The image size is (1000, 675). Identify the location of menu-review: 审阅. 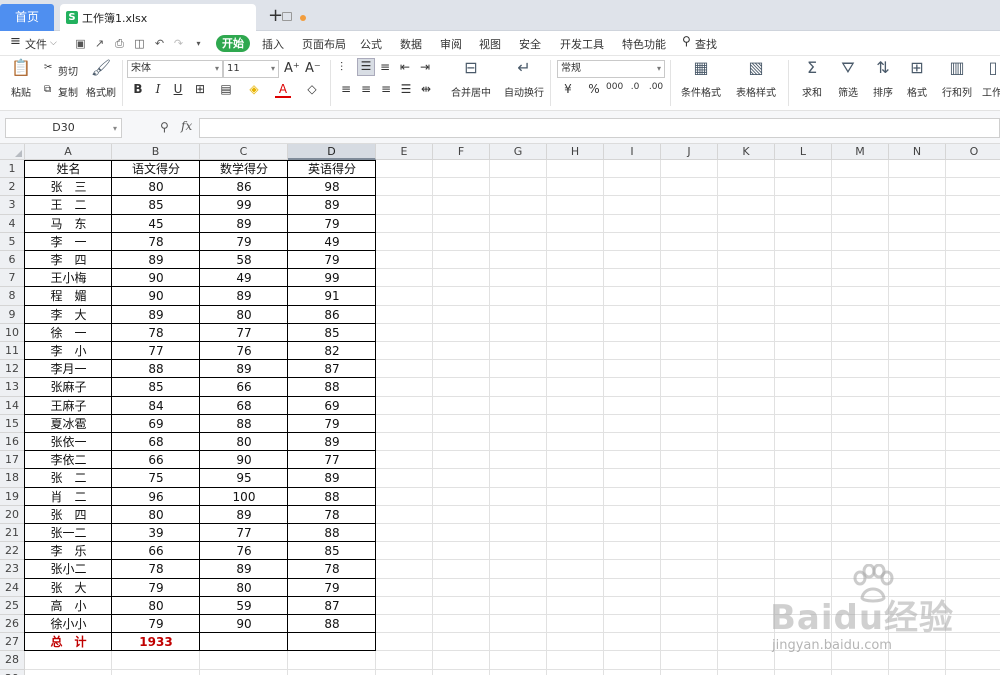
(451, 44).